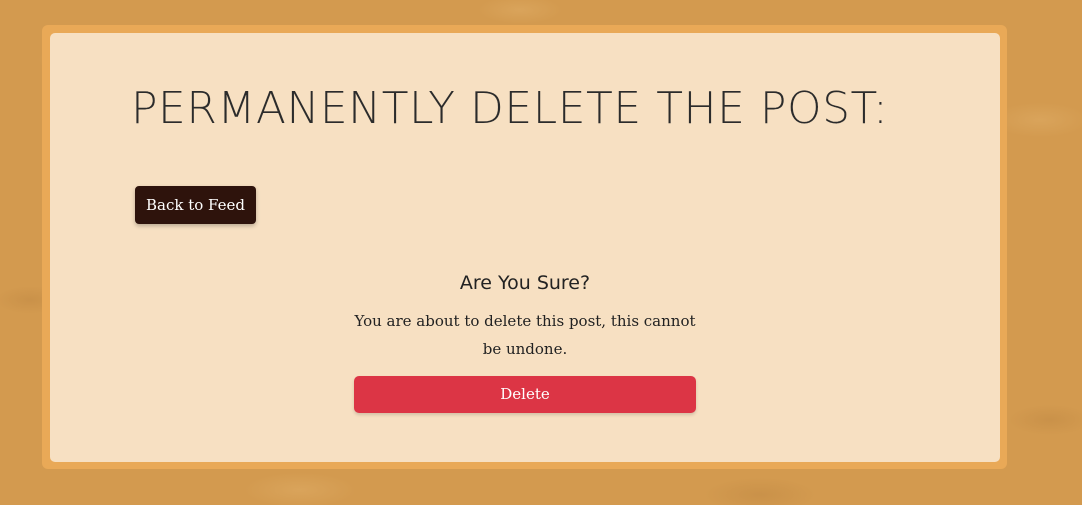  What do you see at coordinates (195, 205) in the screenshot?
I see `back-to-feed-button: Back to Feed` at bounding box center [195, 205].